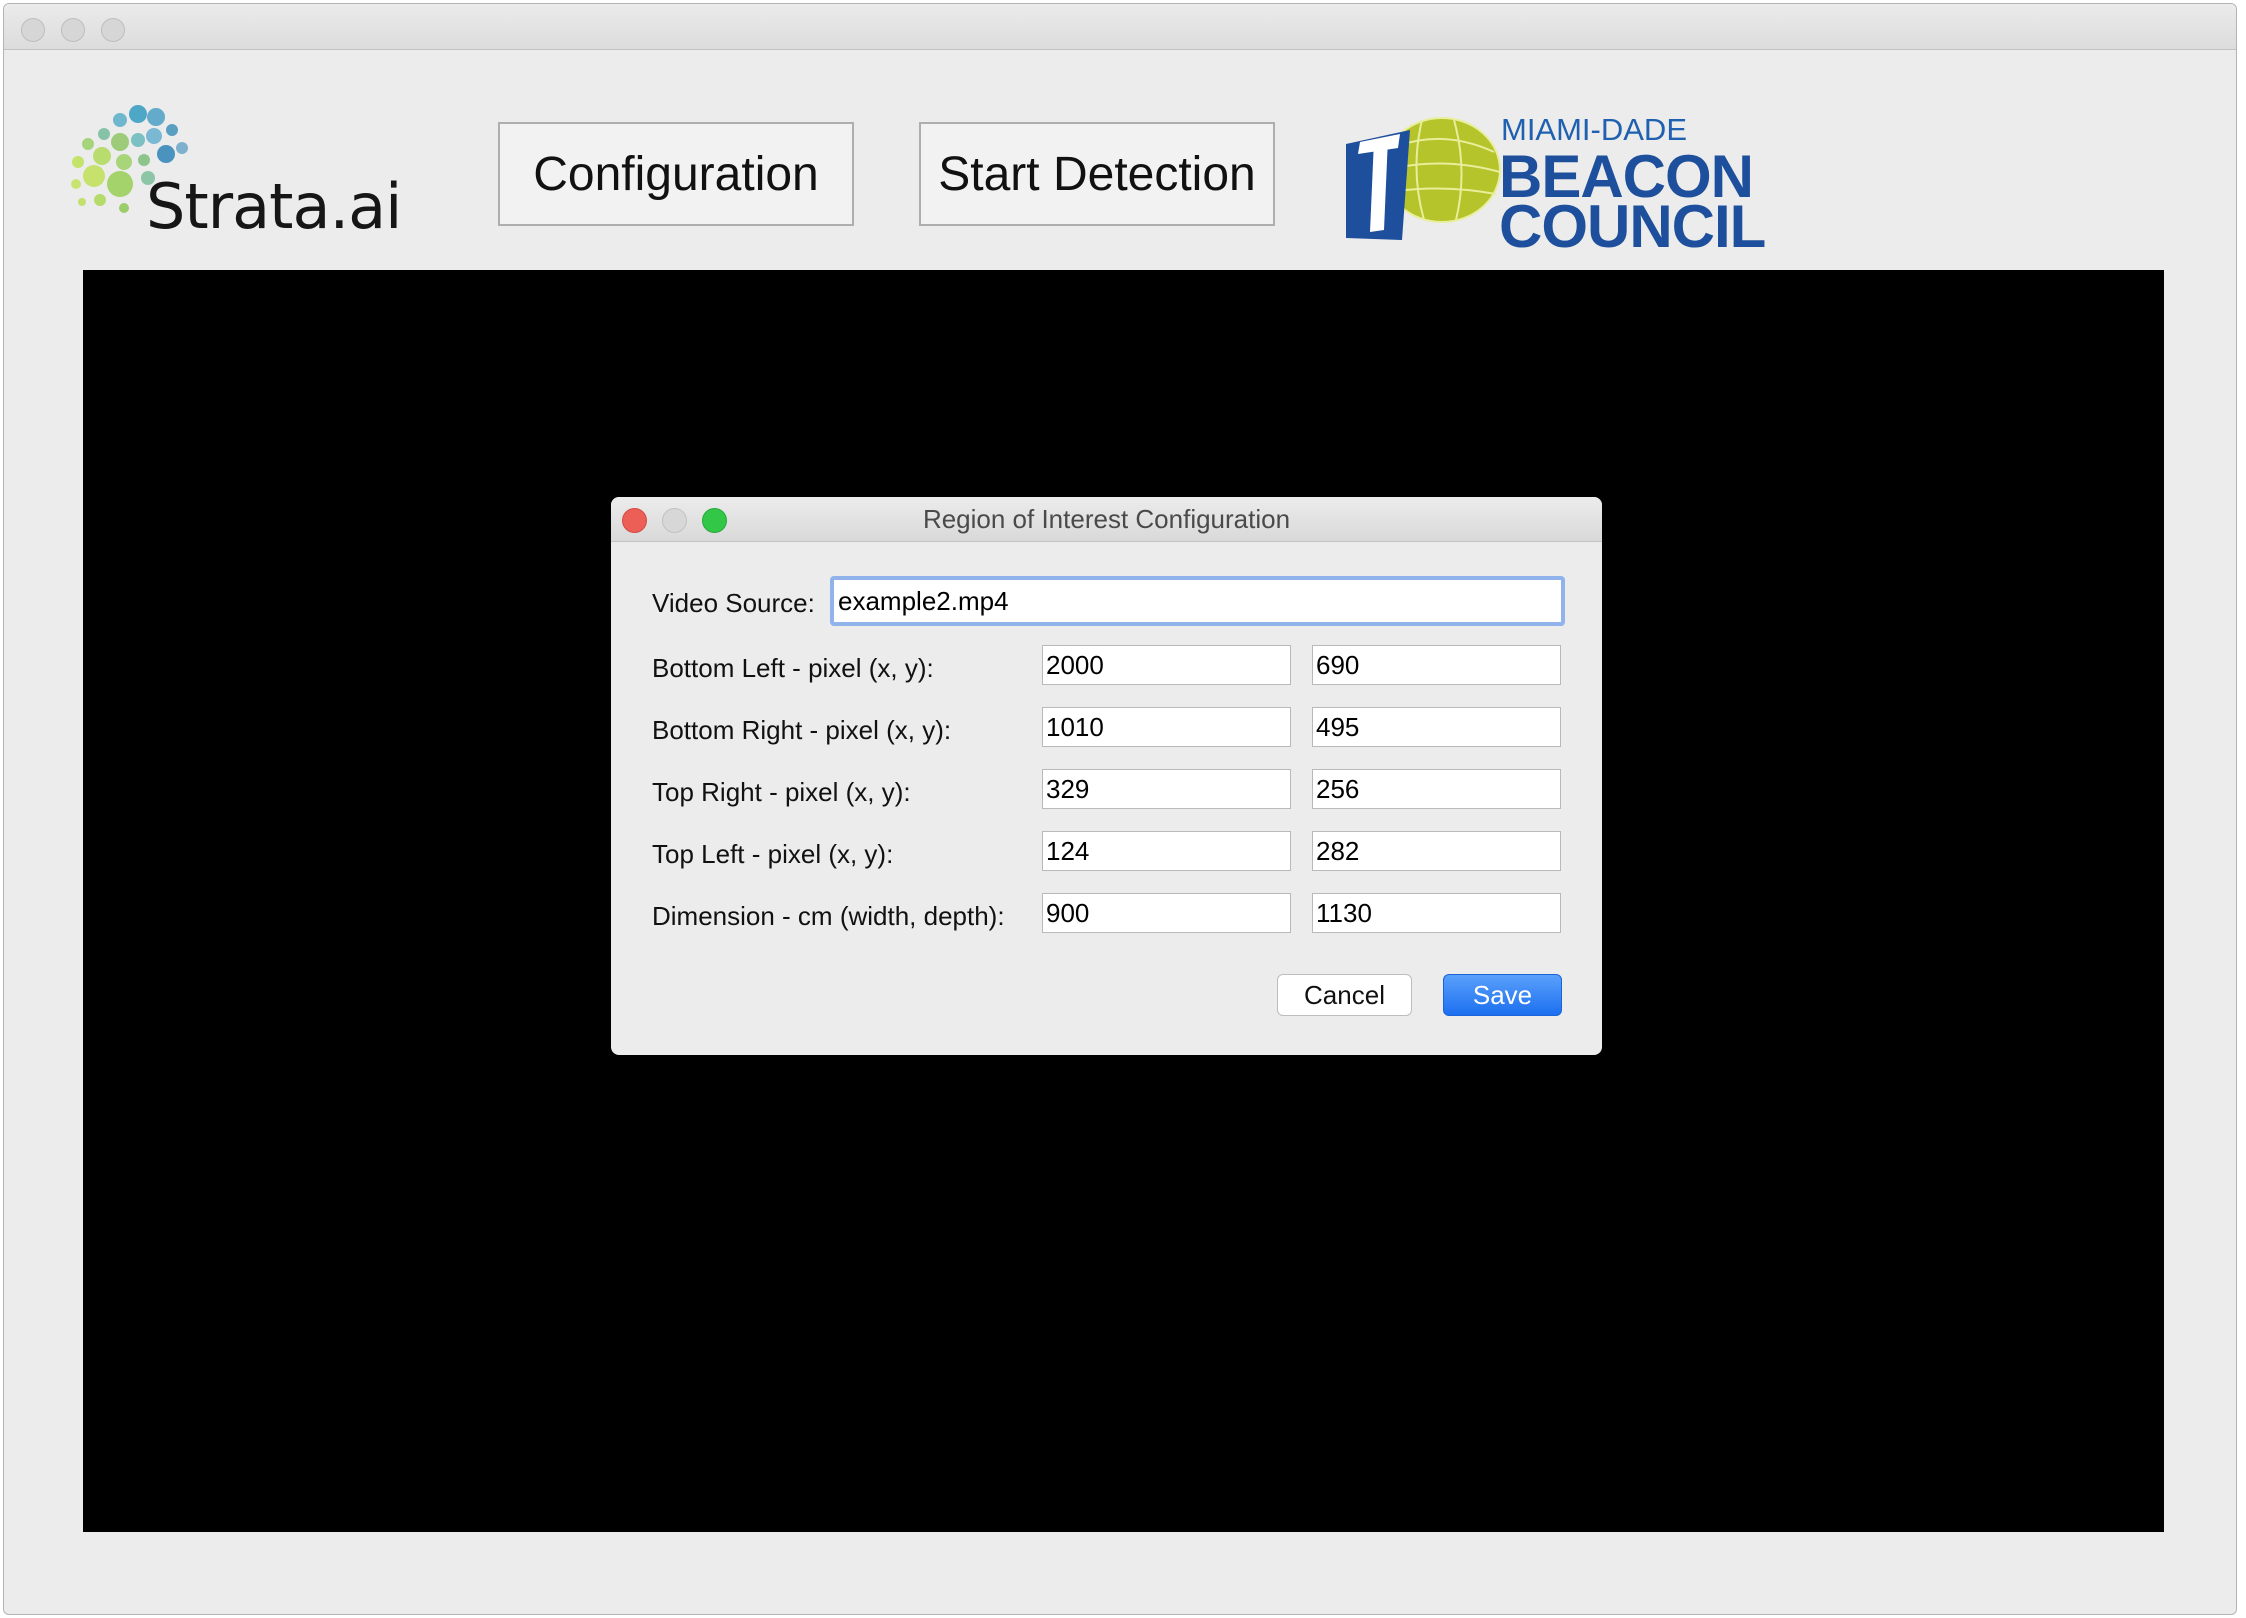 This screenshot has width=2246, height=1618. Describe the element at coordinates (1197, 601) in the screenshot. I see `video-source-input` at that location.